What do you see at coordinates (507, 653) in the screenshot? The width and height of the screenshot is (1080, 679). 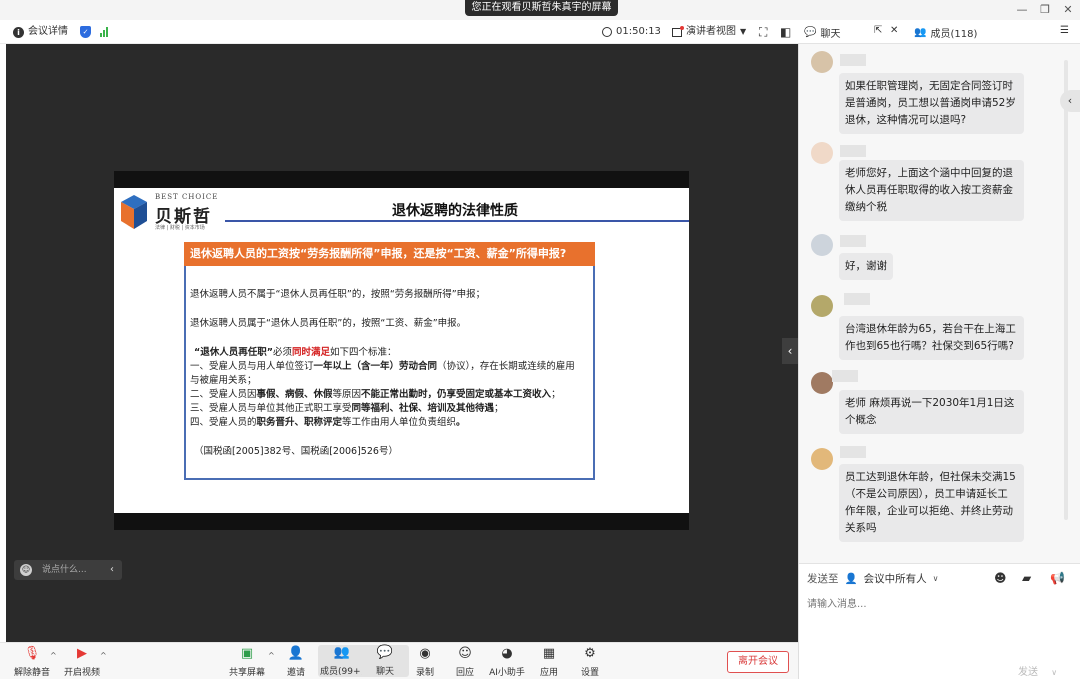 I see `ai-assistant-icon: ◕` at bounding box center [507, 653].